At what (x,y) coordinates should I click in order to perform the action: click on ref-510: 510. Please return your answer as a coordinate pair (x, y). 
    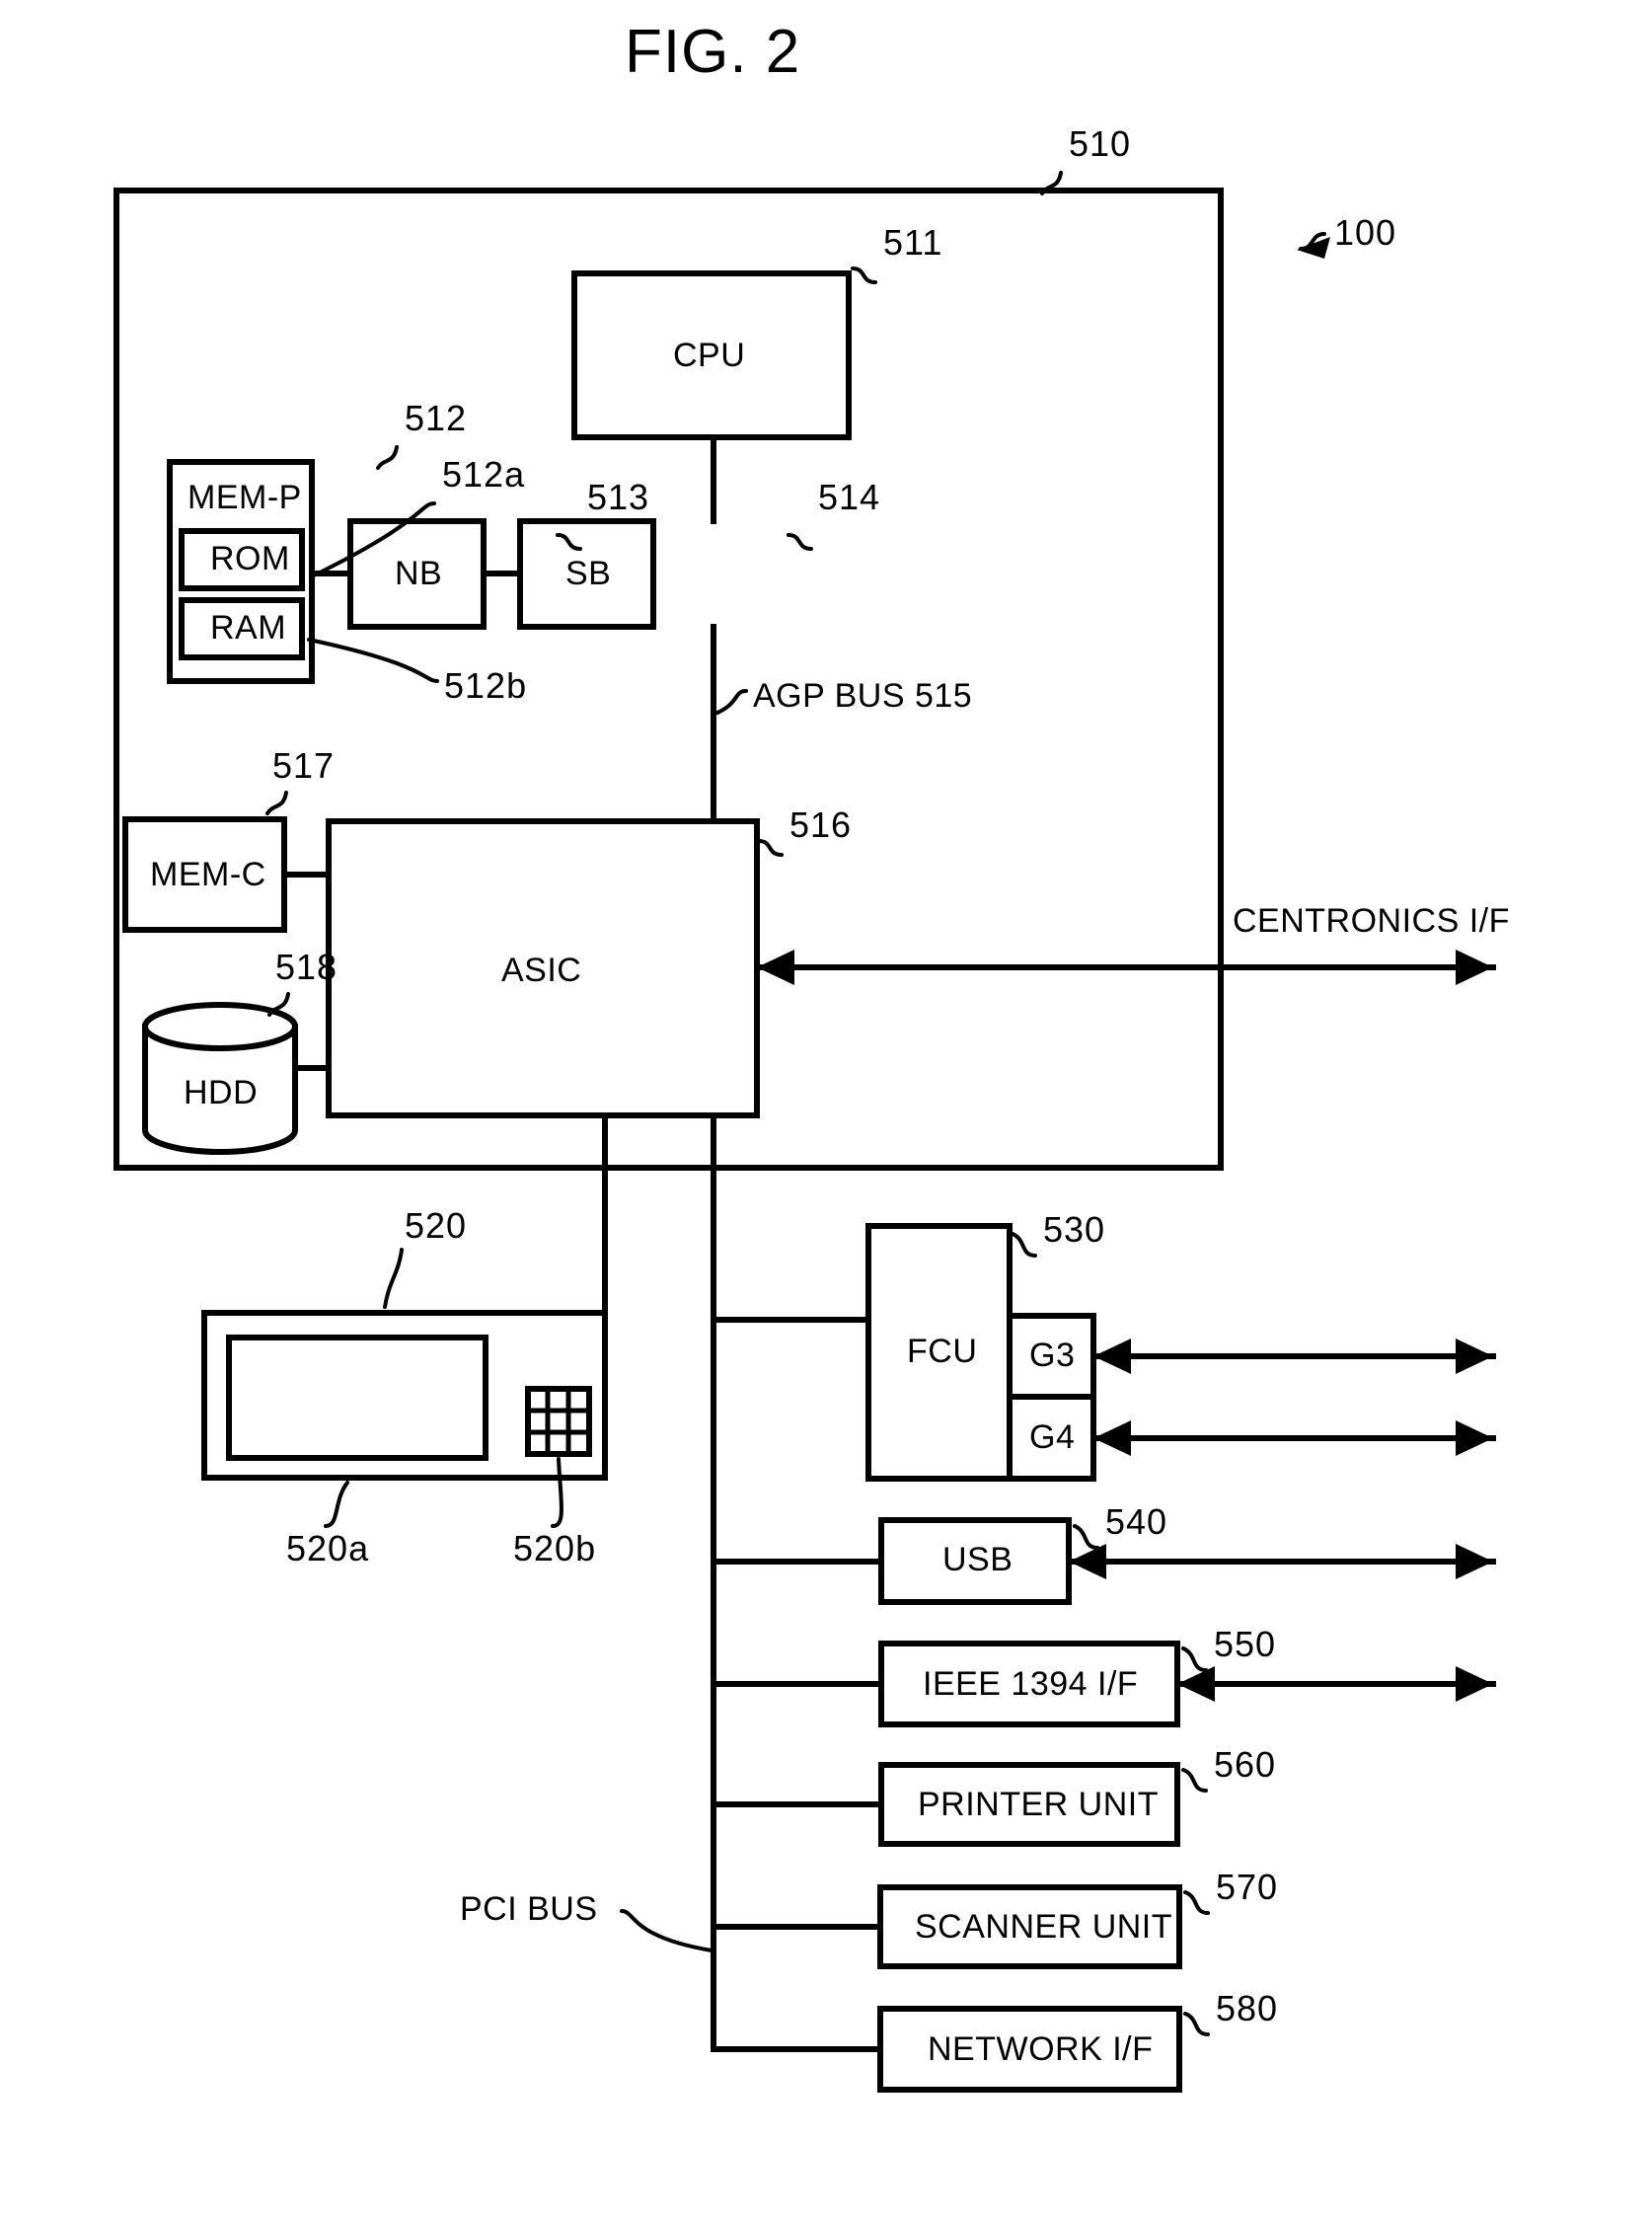
    Looking at the image, I should click on (1100, 143).